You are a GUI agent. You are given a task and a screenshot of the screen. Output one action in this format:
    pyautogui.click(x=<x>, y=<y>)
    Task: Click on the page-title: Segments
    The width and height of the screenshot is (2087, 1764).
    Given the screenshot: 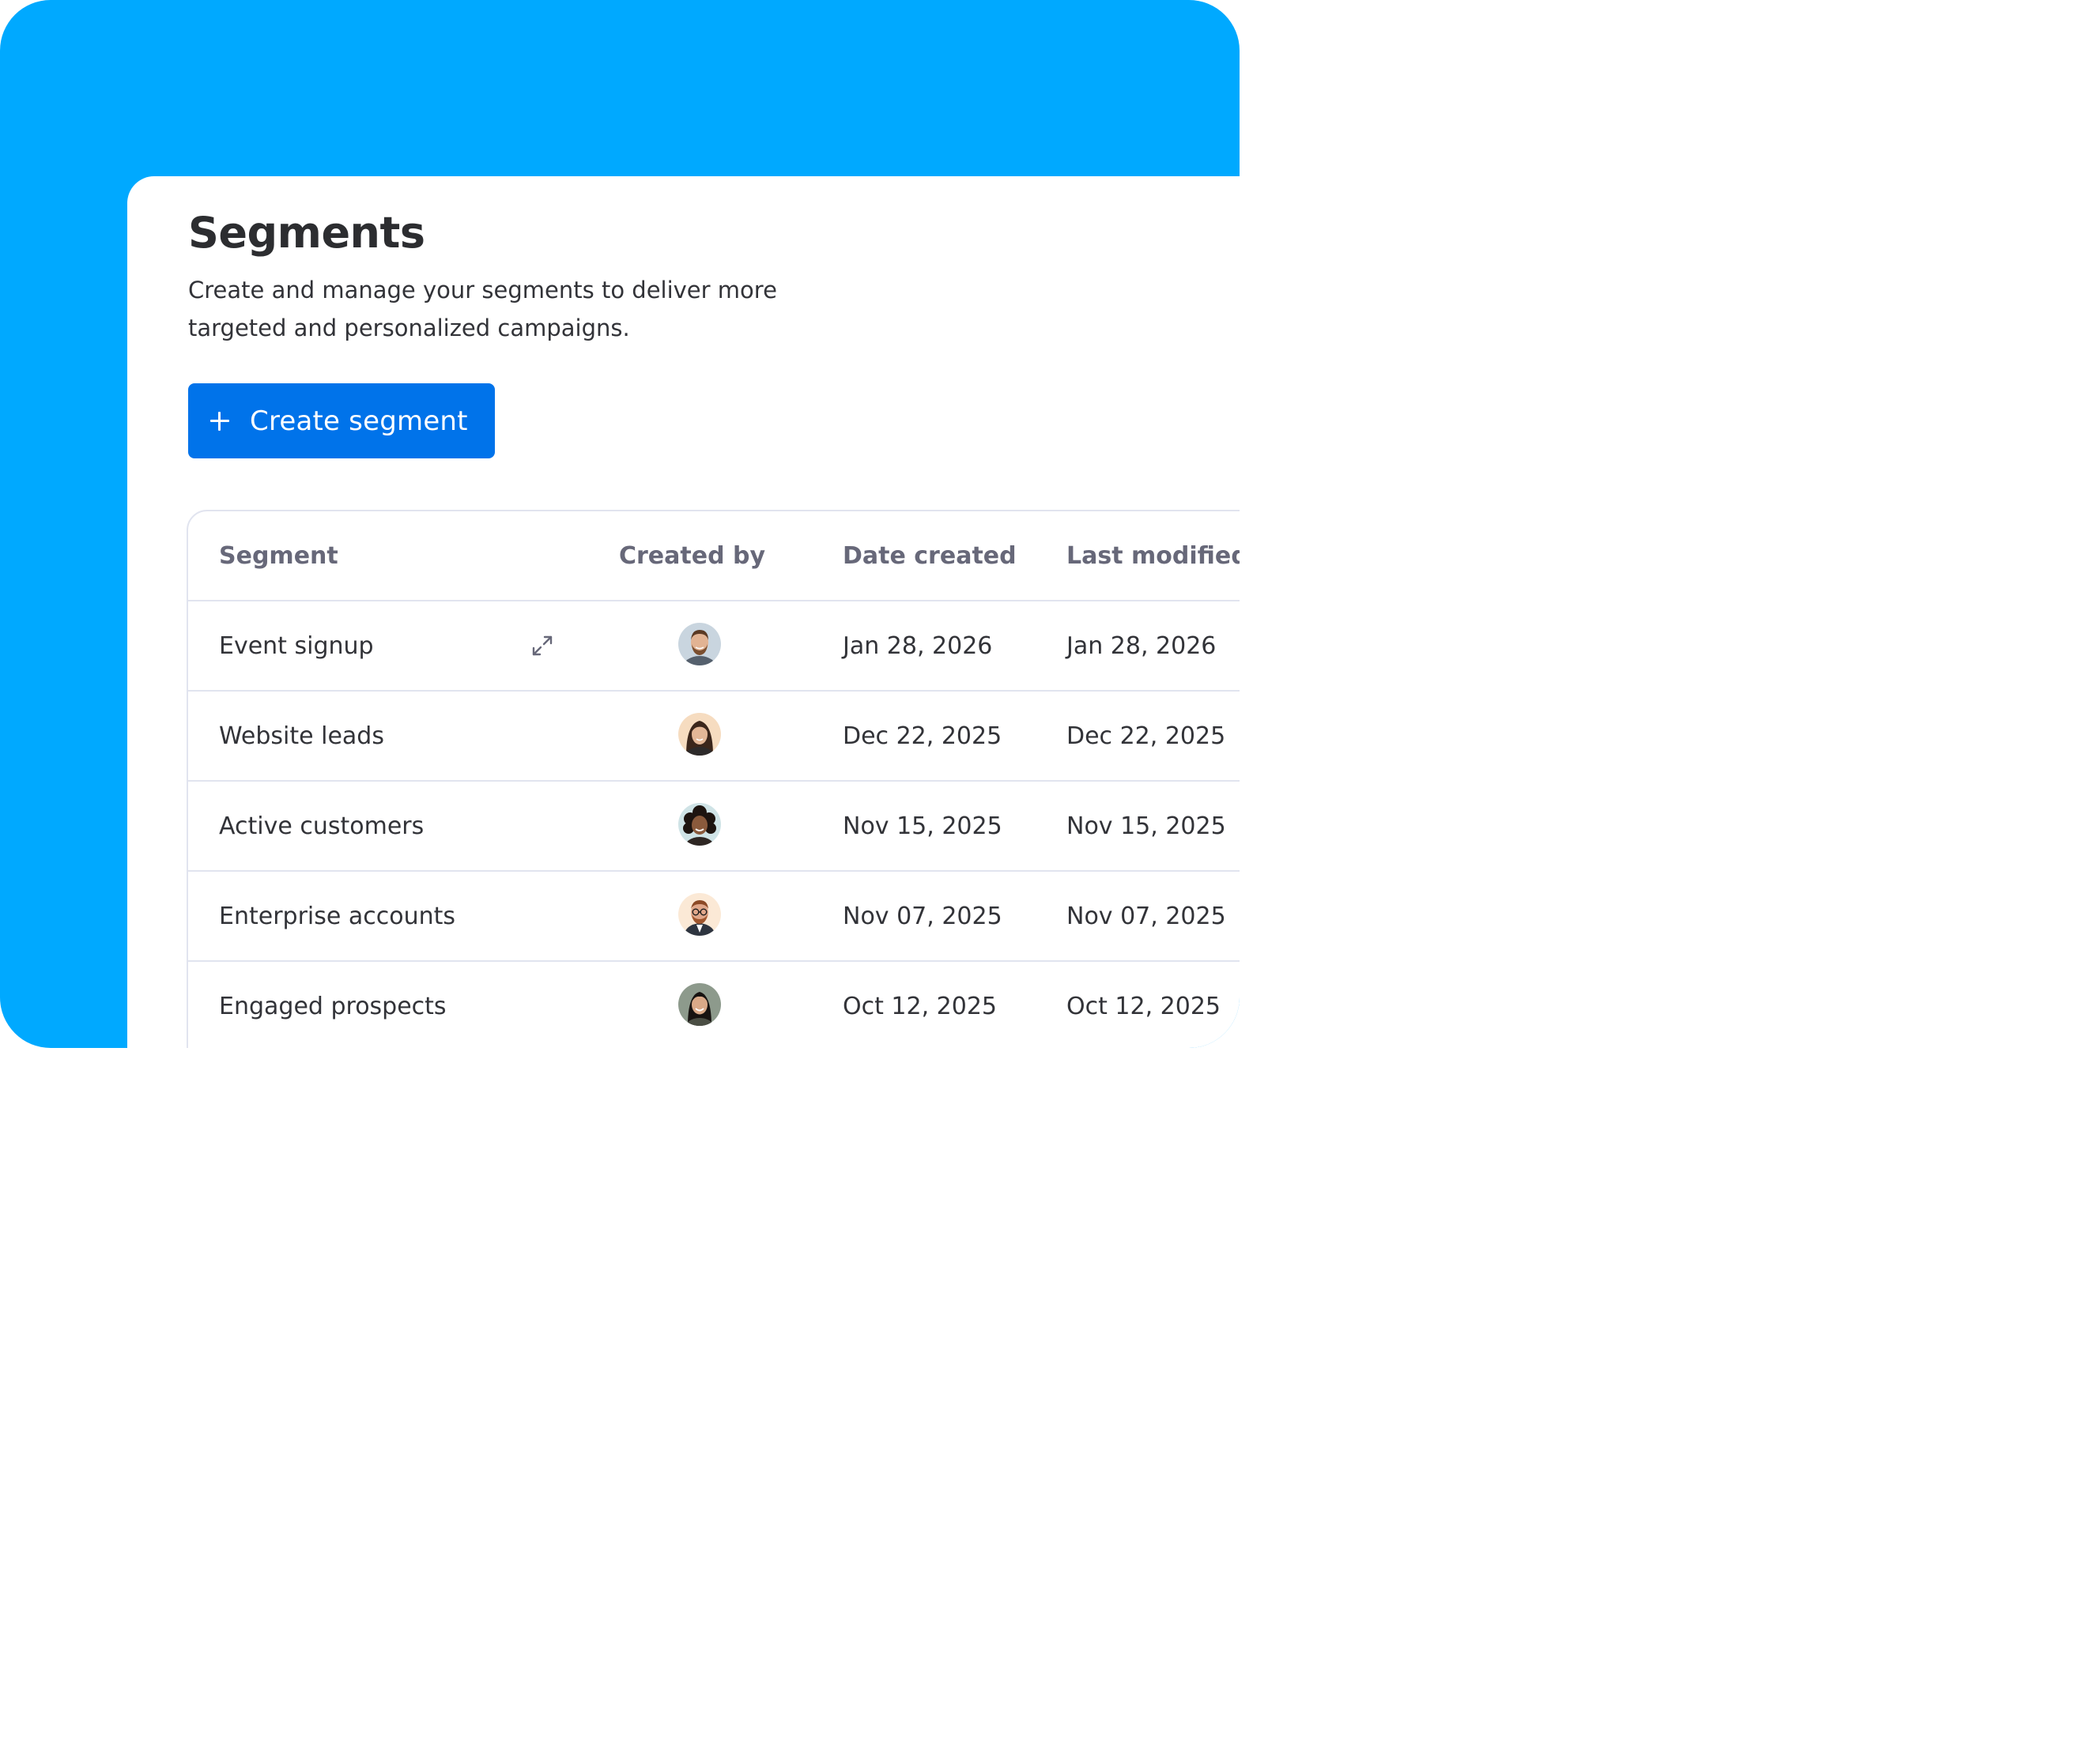 What is the action you would take?
    pyautogui.click(x=306, y=233)
    